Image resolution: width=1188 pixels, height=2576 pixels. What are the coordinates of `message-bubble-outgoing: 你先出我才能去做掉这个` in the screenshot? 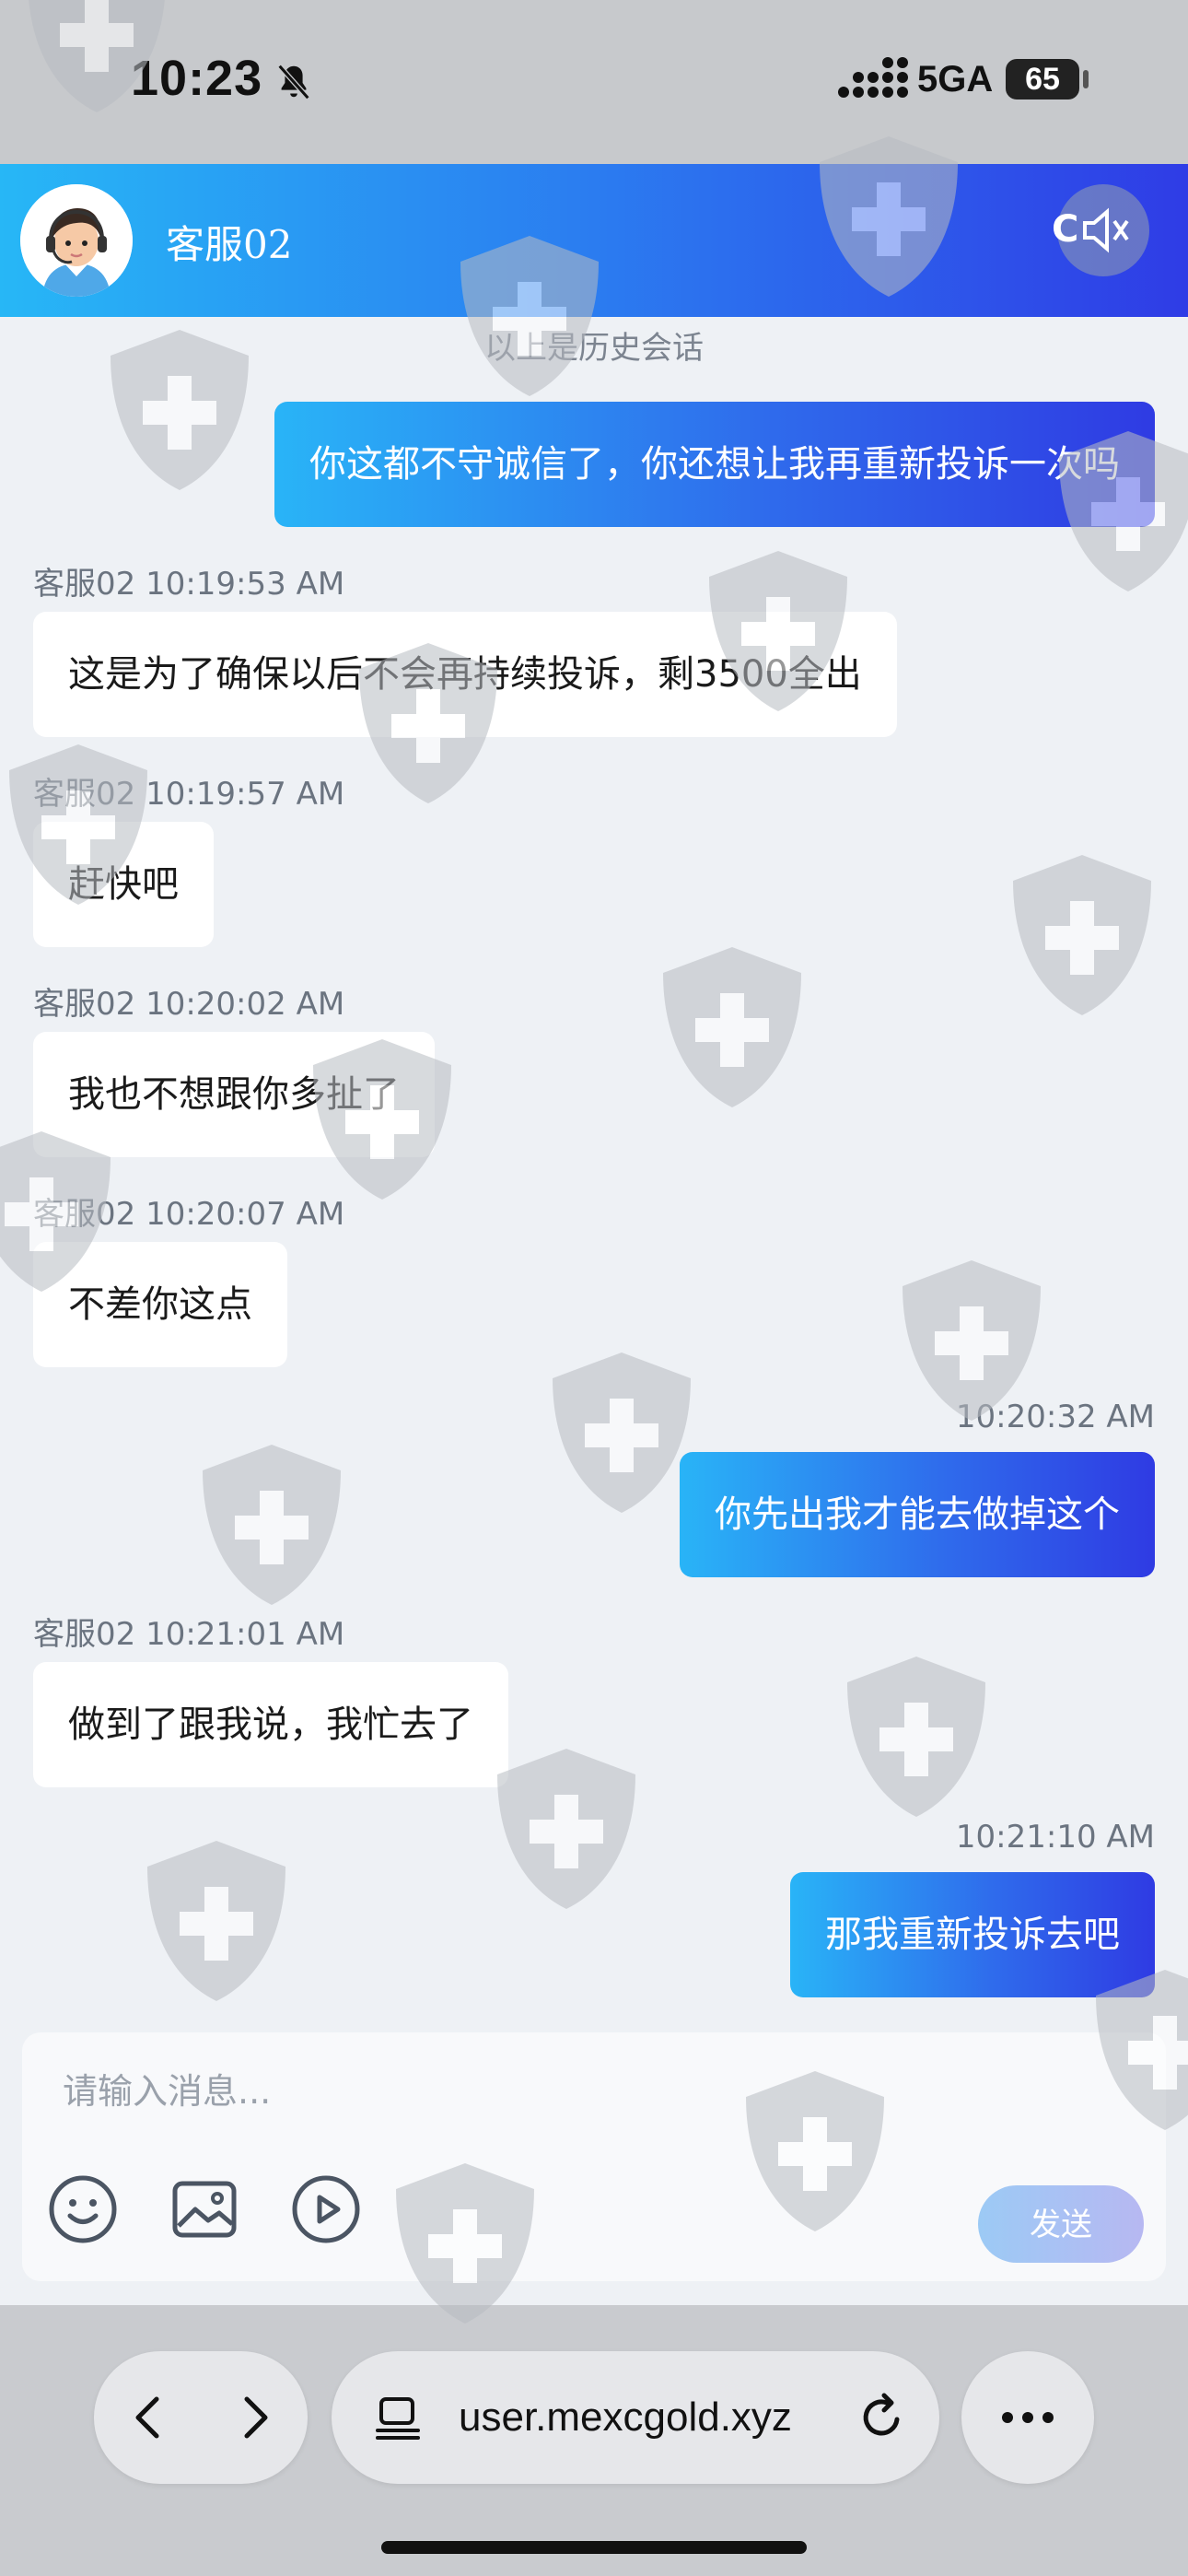 It's located at (917, 1514).